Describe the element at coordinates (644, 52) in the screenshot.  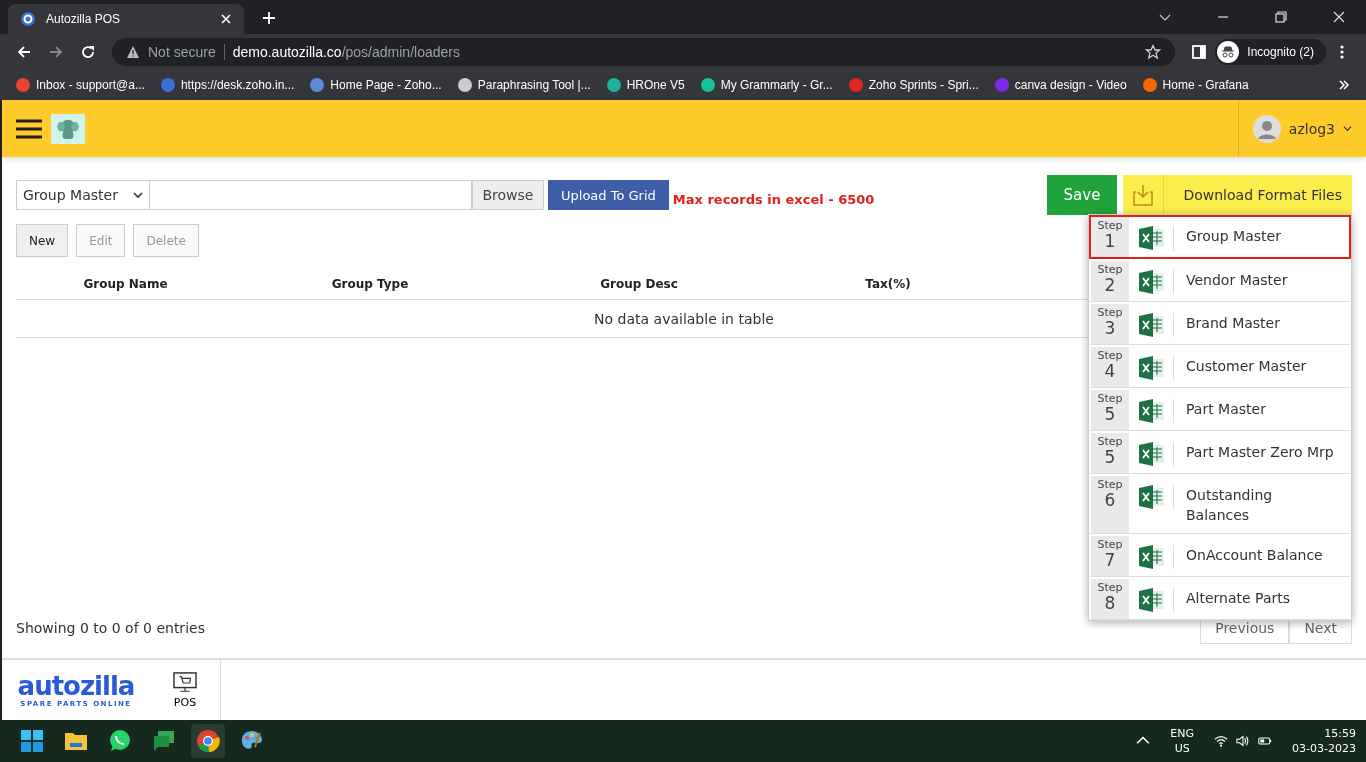
I see `address-bar: Not secure demo.autozilla.co/pos/admin/loaders` at that location.